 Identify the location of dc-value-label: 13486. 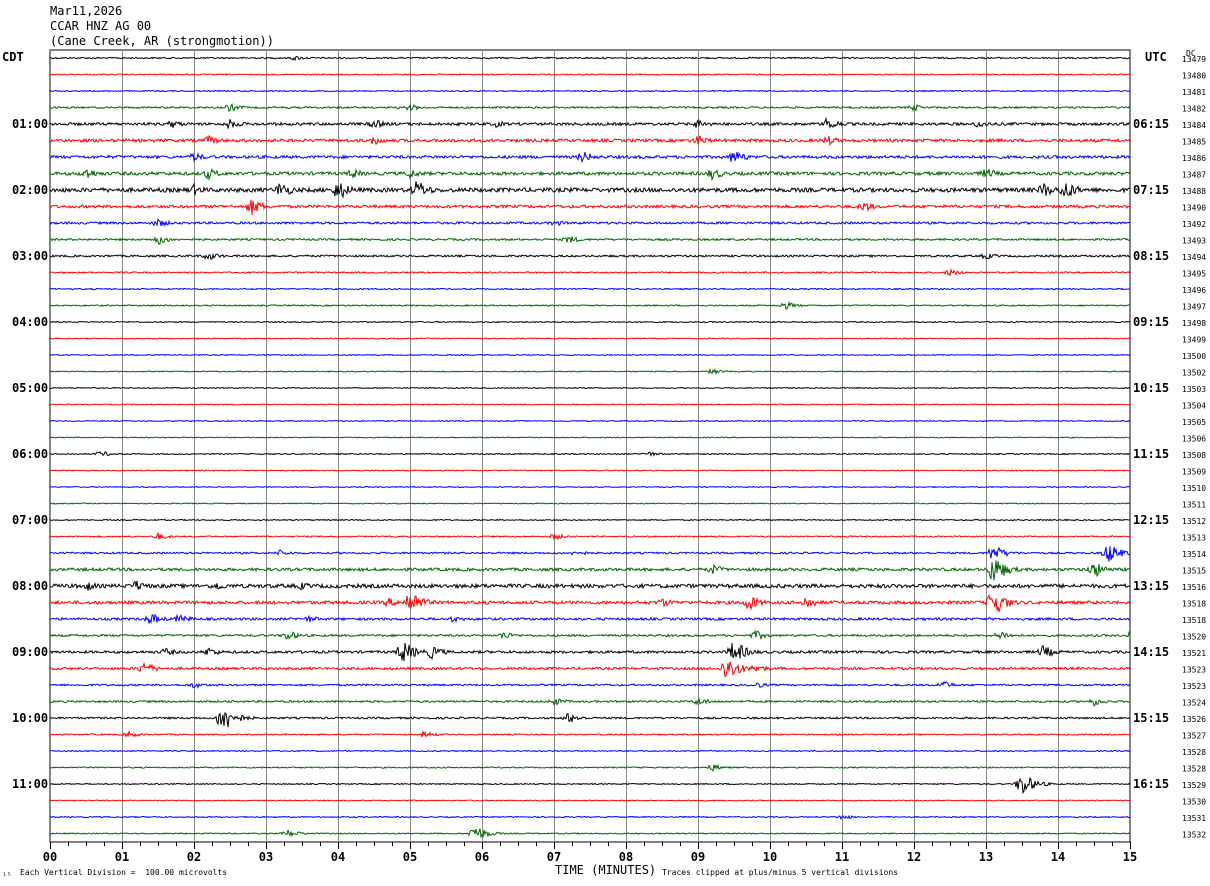
(1194, 158).